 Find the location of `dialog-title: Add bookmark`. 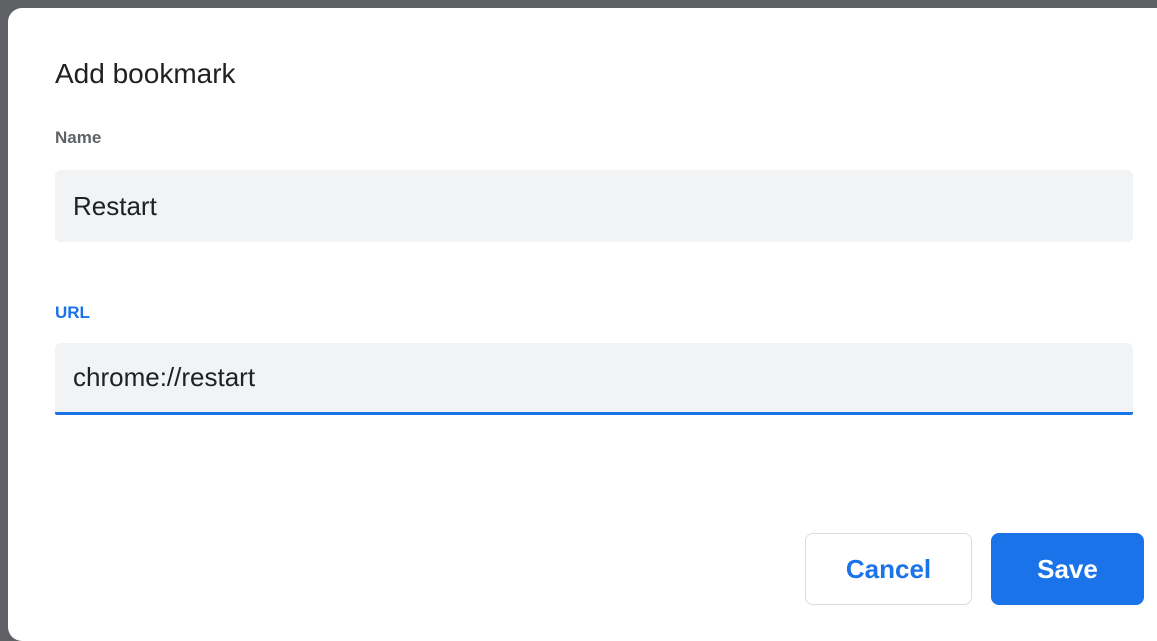

dialog-title: Add bookmark is located at coordinates (145, 73).